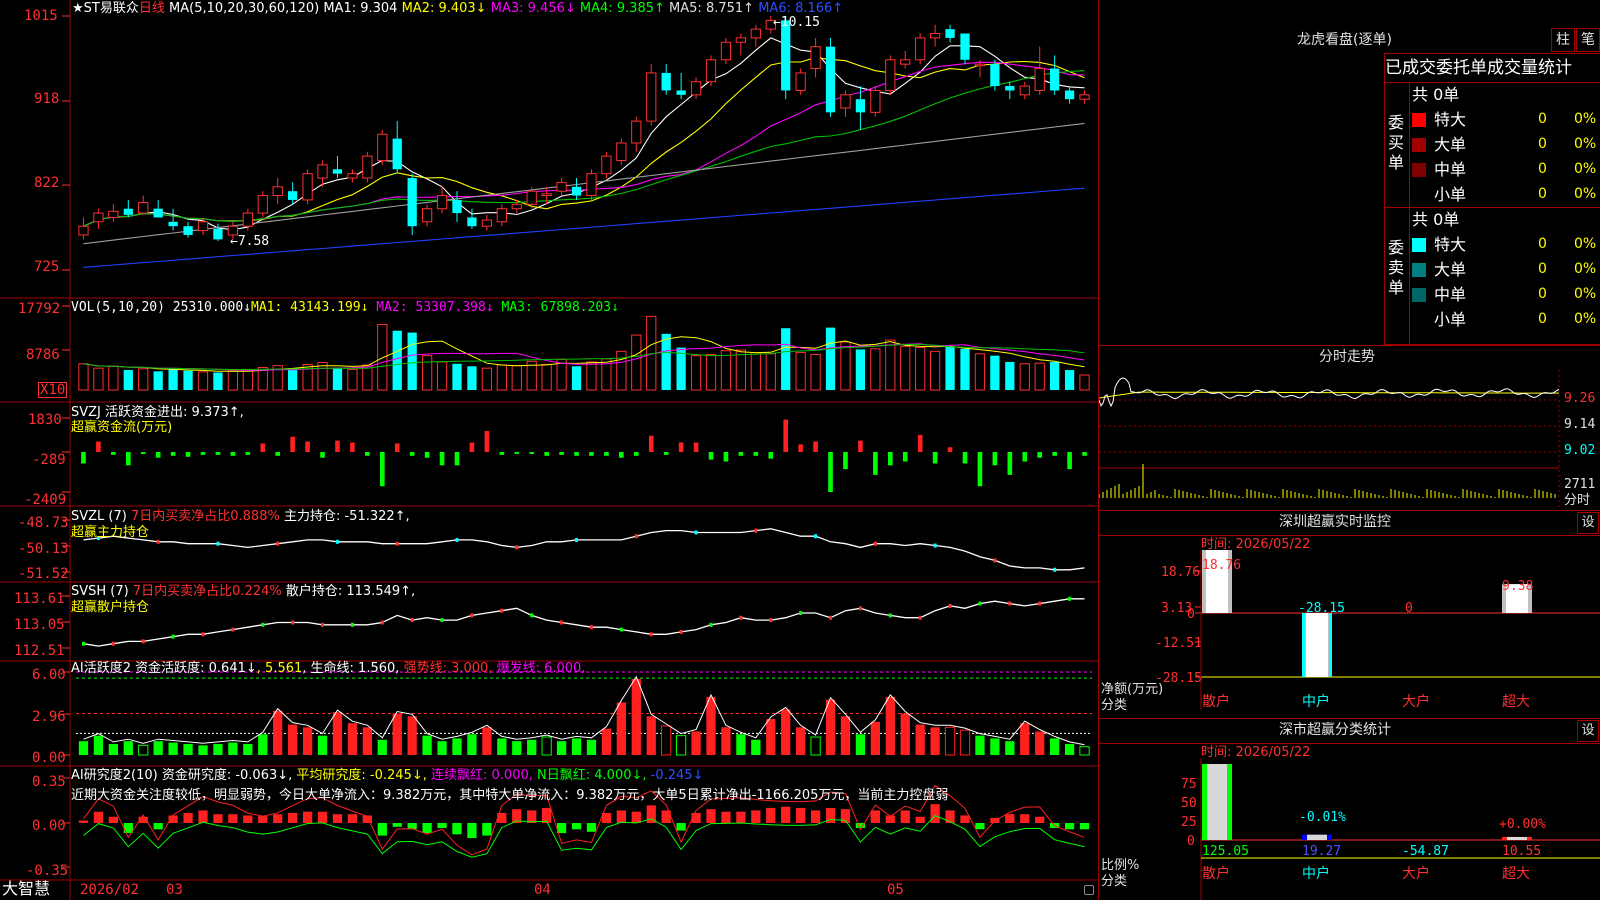 The height and width of the screenshot is (900, 1600). Describe the element at coordinates (310, 307) in the screenshot. I see `vol-ma1: MA1: 43143.199↓` at that location.